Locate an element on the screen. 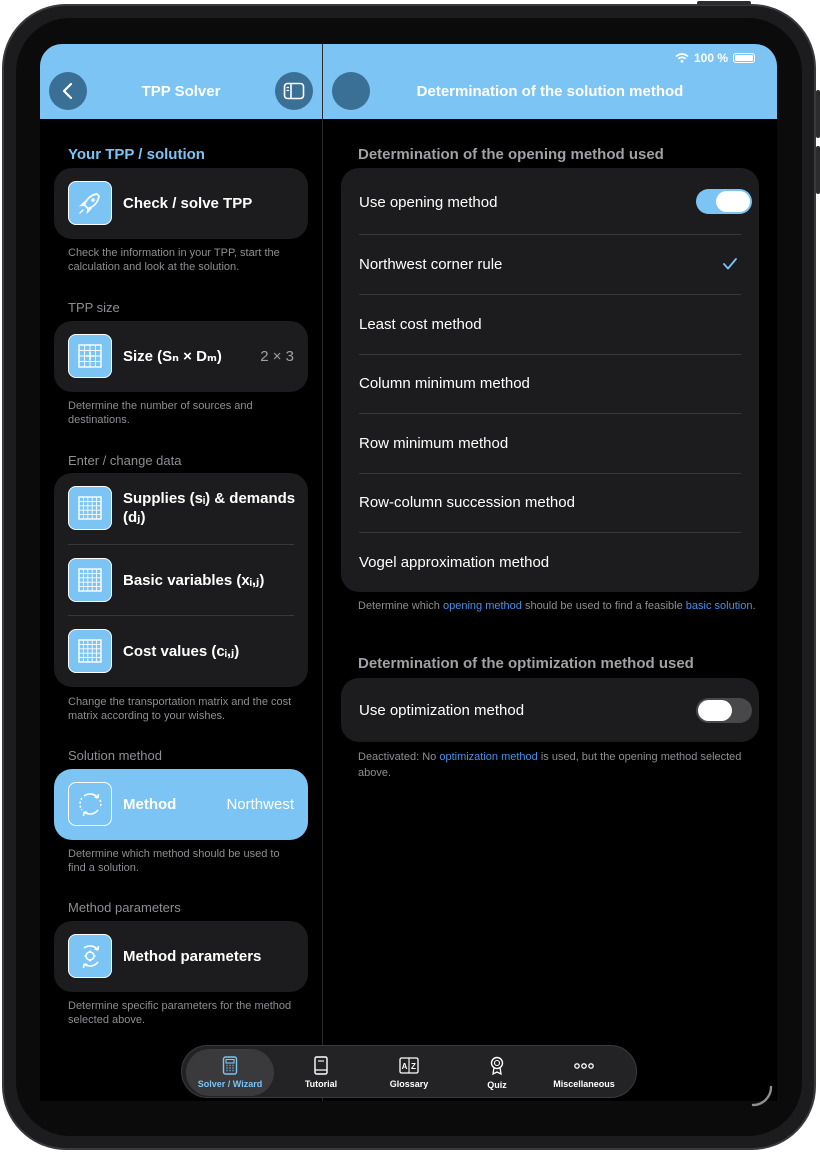 The image size is (820, 1152). basic-variables-row: Basic variables (xᵢ,ⱼ) is located at coordinates (181, 580).